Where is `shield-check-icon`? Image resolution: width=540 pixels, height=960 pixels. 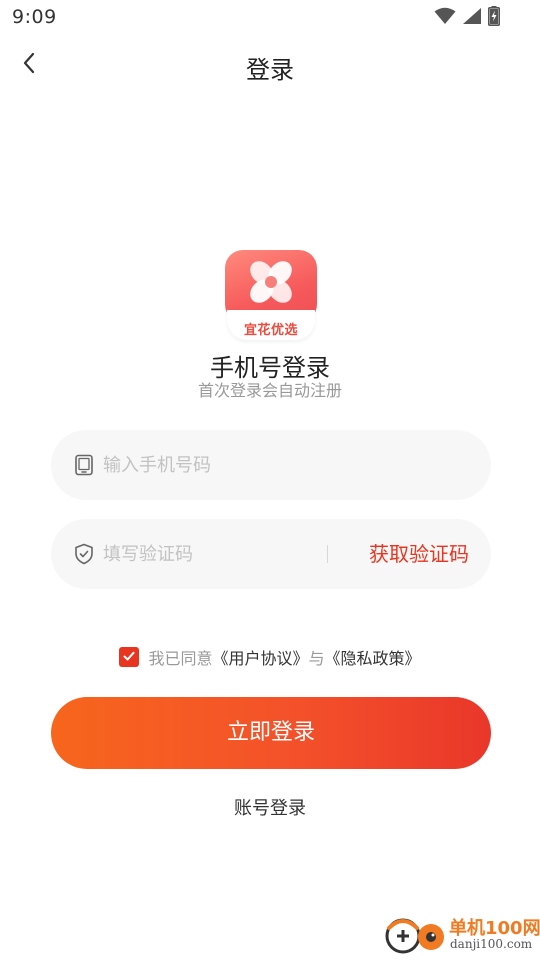 shield-check-icon is located at coordinates (84, 554).